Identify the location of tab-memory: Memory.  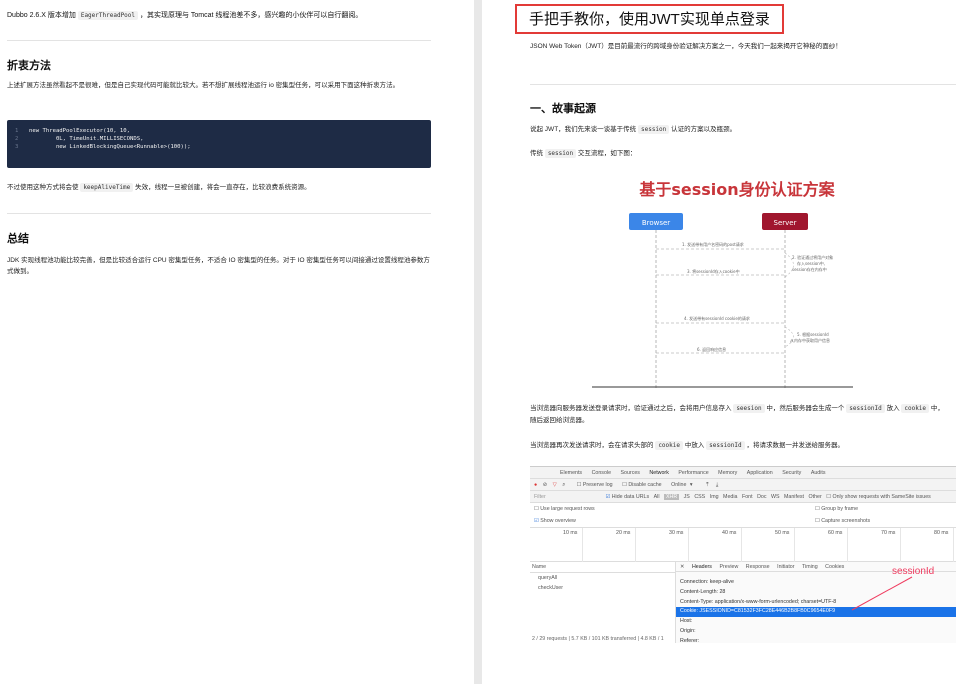
(727, 473).